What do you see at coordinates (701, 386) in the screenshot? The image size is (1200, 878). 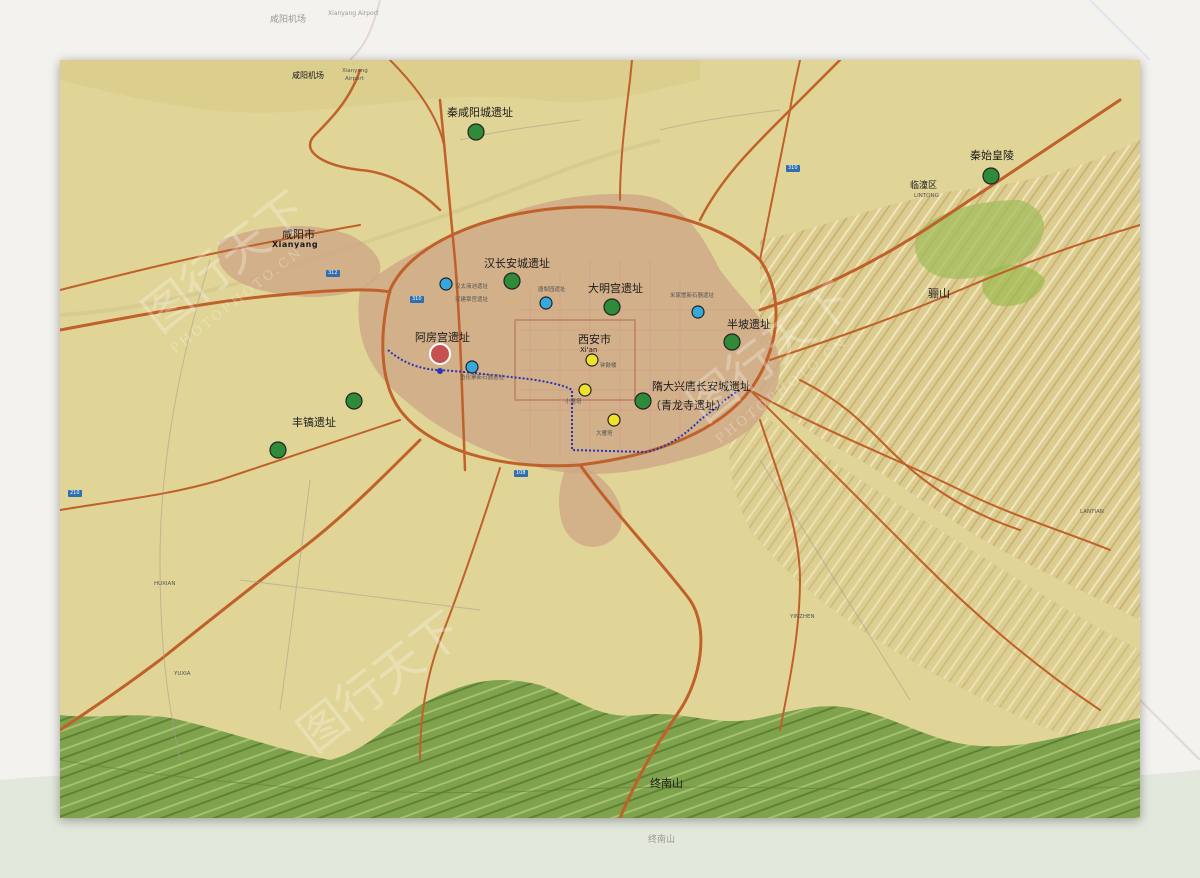 I see `label-sui-daxing: 隋大兴唐长安城遗址` at bounding box center [701, 386].